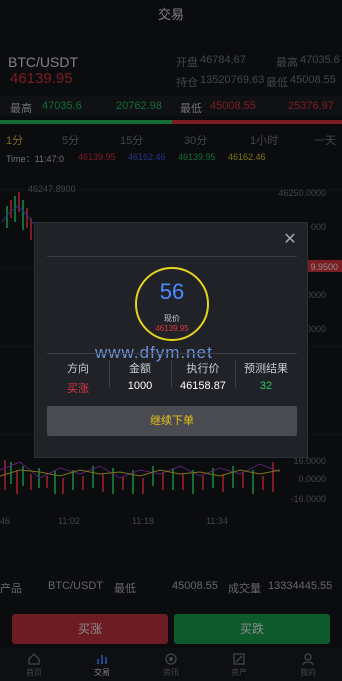 The height and width of the screenshot is (681, 342). I want to click on col-header: 方向, so click(78, 369).